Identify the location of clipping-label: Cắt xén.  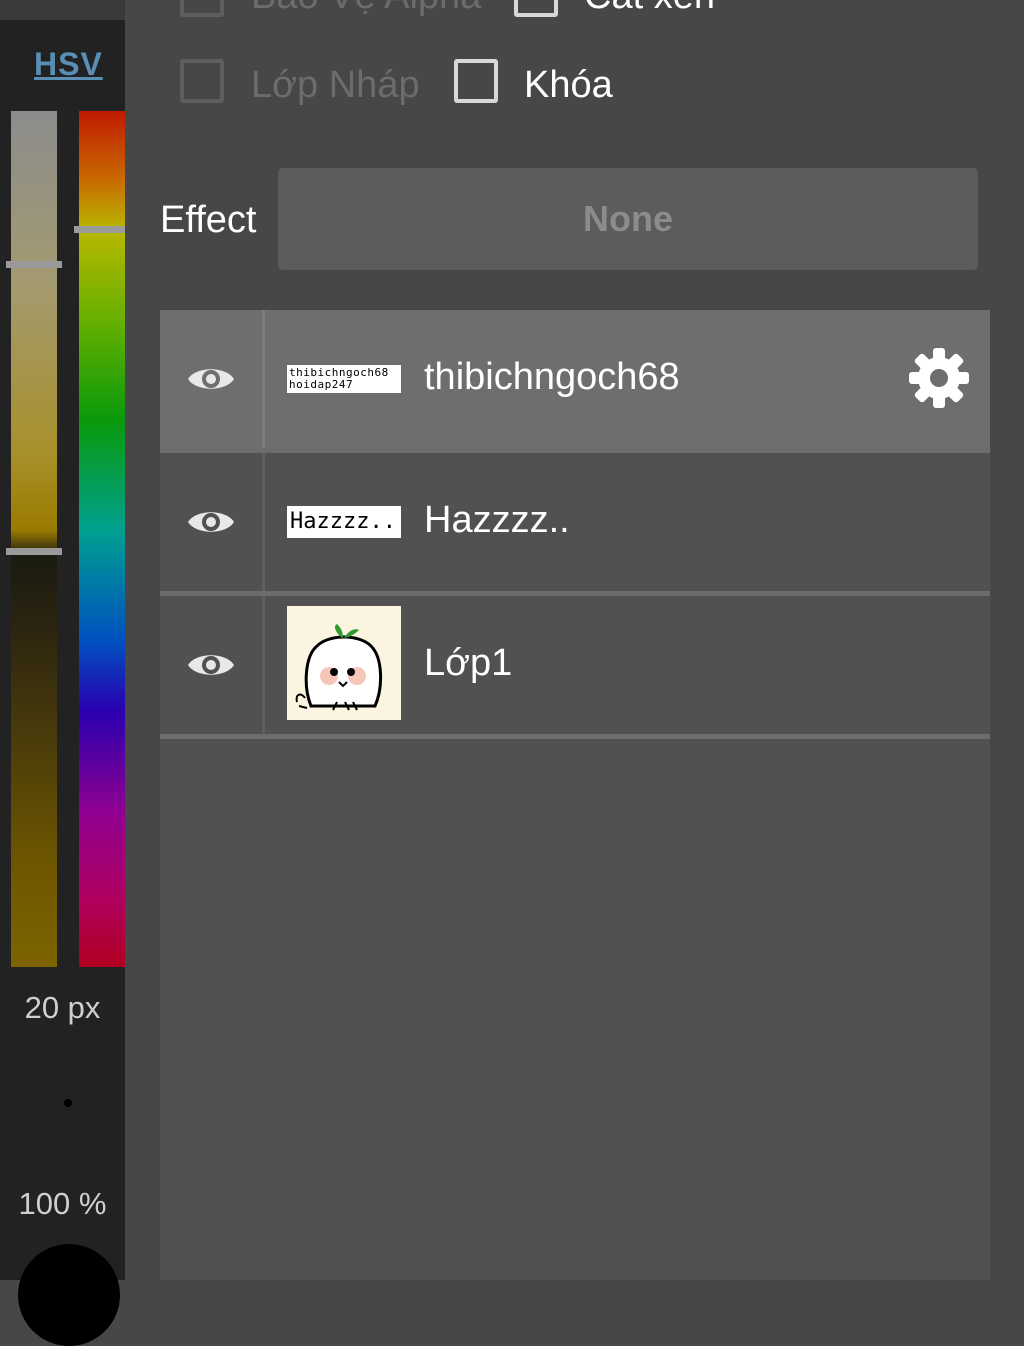
(649, 9).